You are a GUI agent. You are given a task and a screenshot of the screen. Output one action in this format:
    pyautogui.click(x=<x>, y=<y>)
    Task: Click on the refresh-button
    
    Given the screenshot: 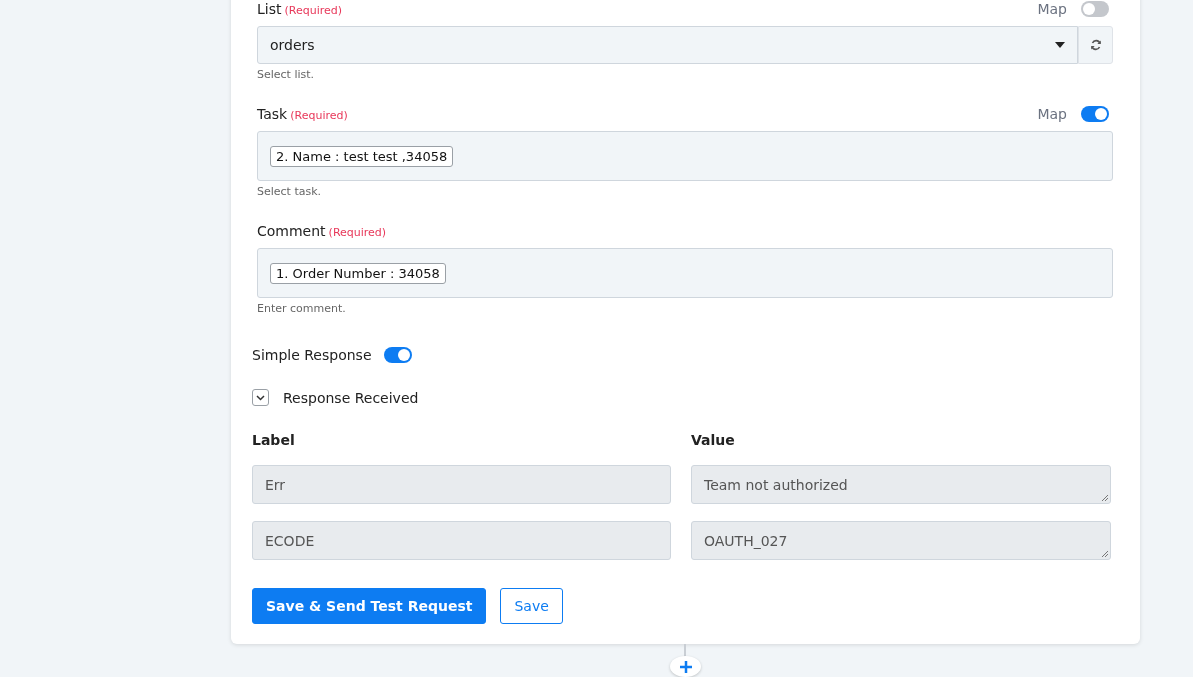 What is the action you would take?
    pyautogui.click(x=1095, y=45)
    